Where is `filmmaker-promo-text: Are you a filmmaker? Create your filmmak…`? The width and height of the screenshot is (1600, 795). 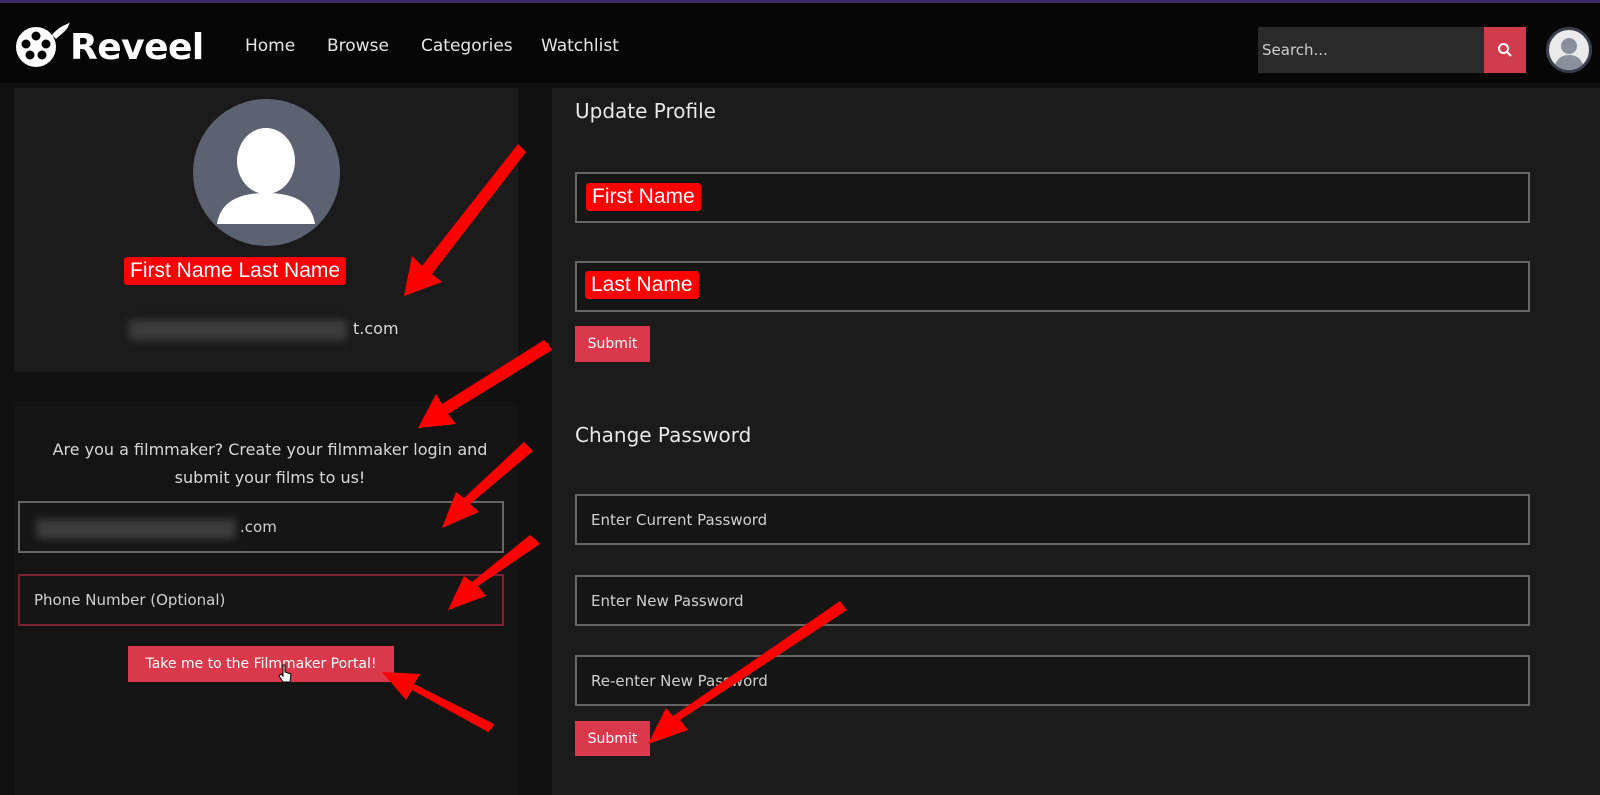 filmmaker-promo-text: Are you a filmmaker? Create your filmmak… is located at coordinates (270, 464).